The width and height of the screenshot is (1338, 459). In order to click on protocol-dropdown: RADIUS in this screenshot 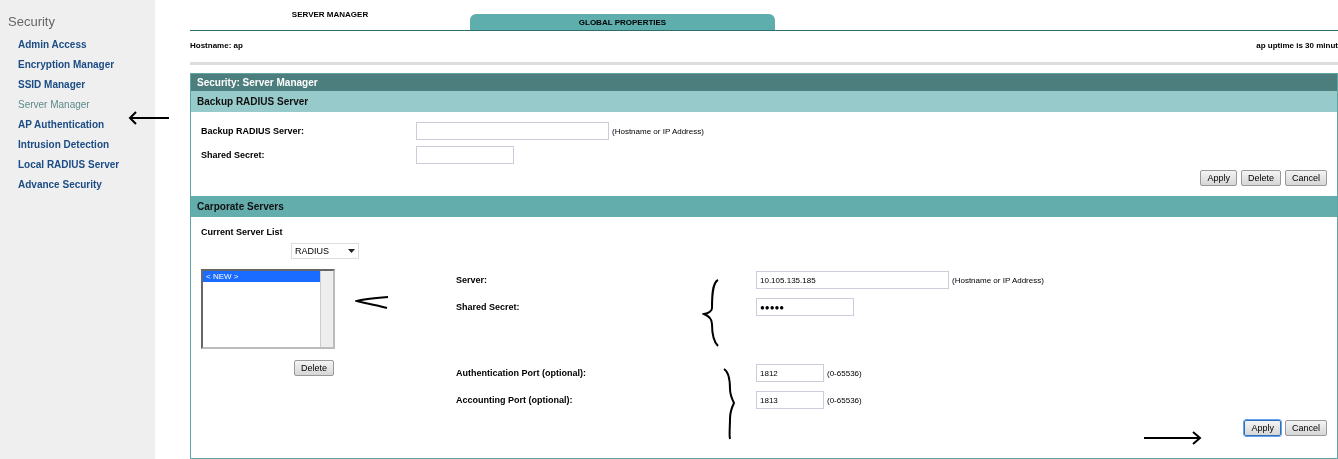, I will do `click(325, 251)`.